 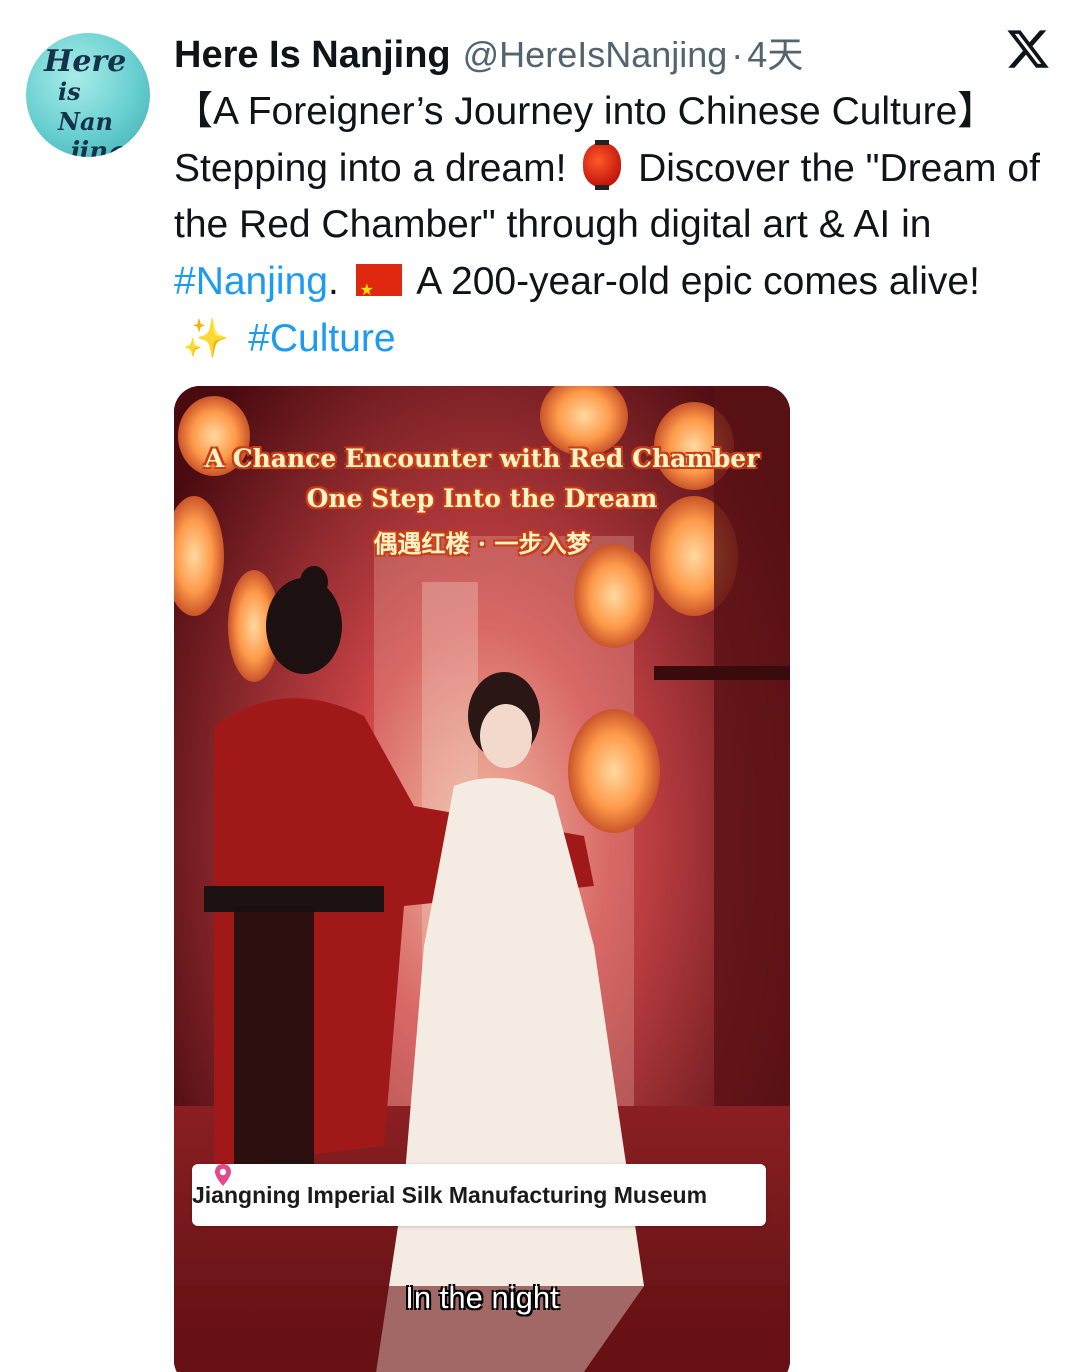 I want to click on hashtag-nanjing-link: #Nanjing, so click(x=251, y=281).